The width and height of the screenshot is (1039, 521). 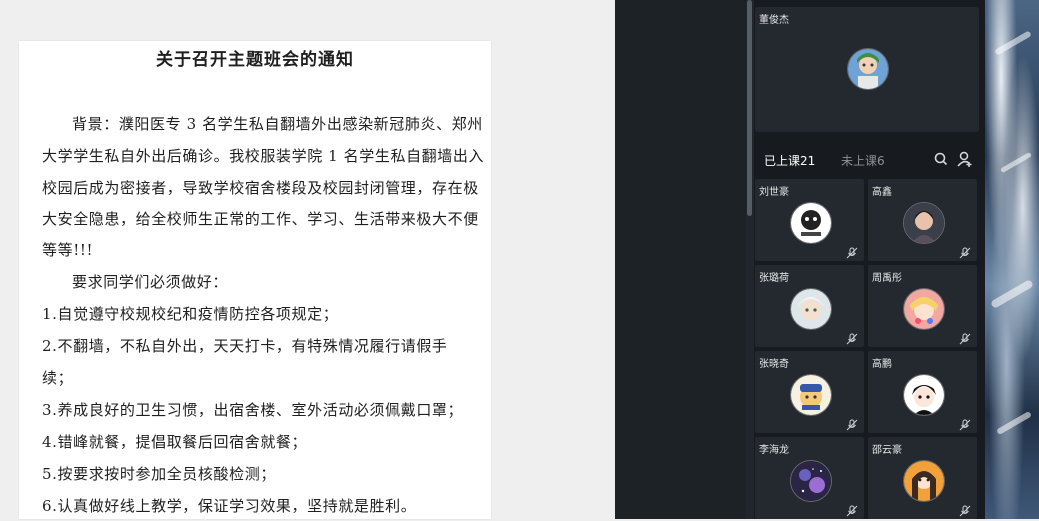 I want to click on panel-scrollbar, so click(x=750, y=259).